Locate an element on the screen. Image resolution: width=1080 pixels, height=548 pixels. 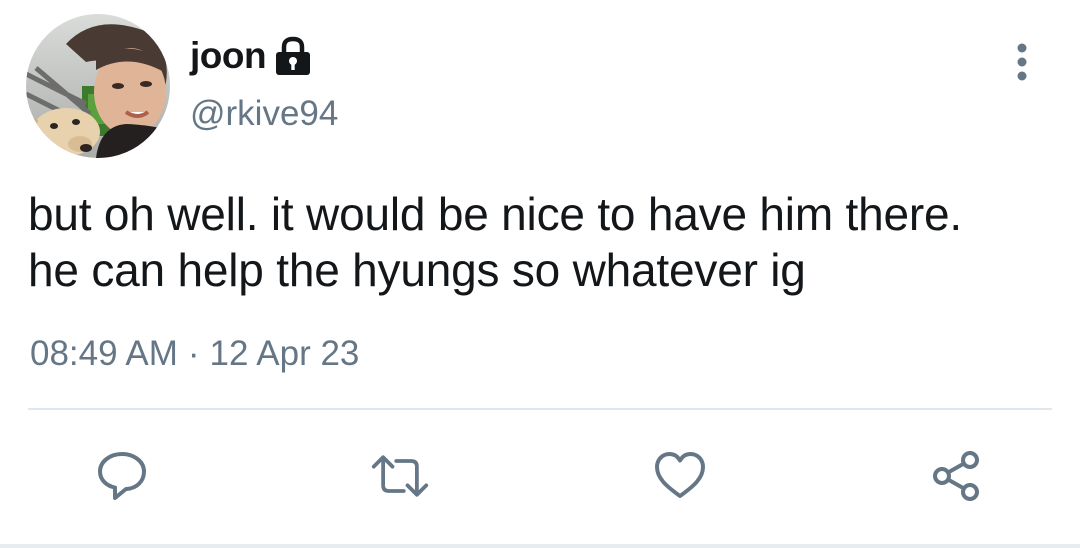
avatar-image is located at coordinates (98, 86).